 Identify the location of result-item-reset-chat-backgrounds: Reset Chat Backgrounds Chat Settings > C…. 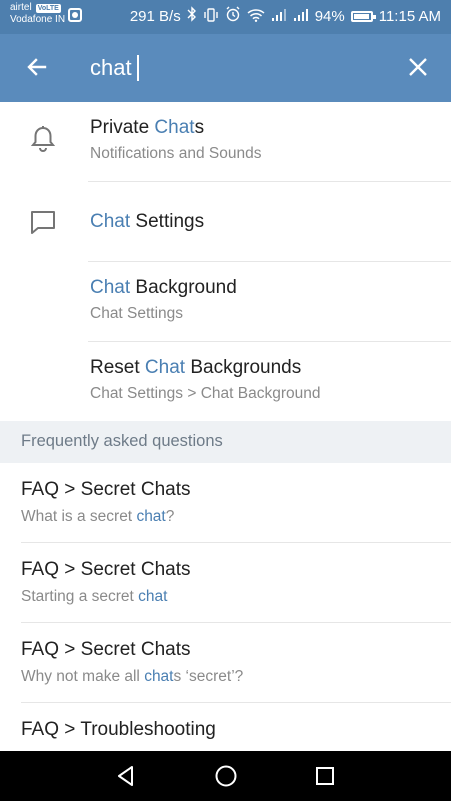
(225, 381).